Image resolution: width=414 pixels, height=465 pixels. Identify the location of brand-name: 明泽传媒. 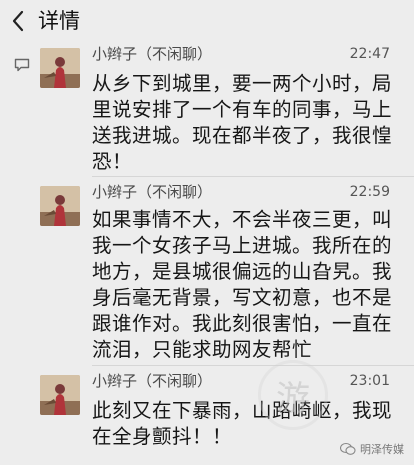
(382, 449).